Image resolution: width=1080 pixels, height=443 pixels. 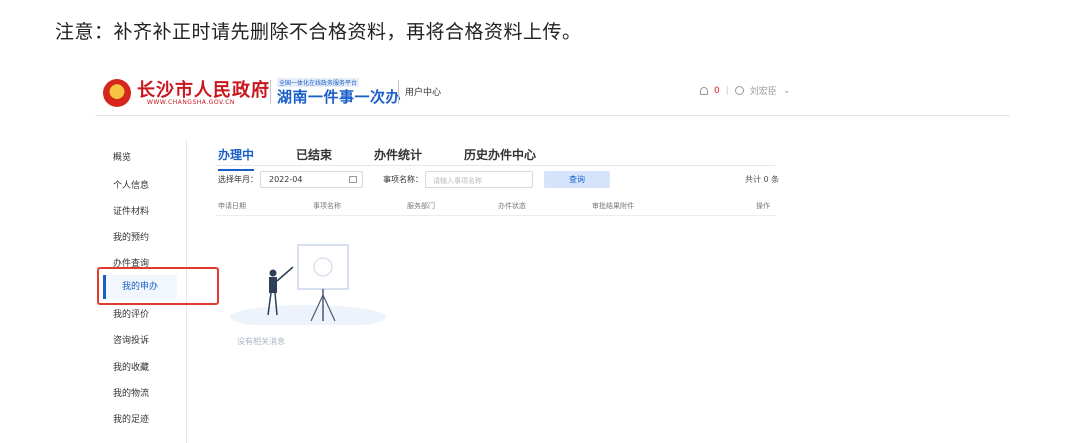 I want to click on month-picker: 2022-04, so click(x=311, y=179).